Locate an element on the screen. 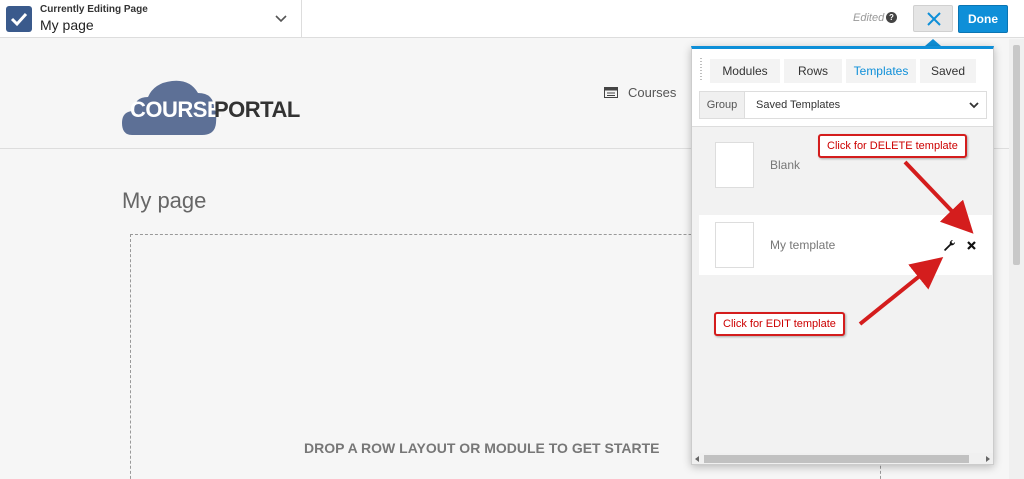 The height and width of the screenshot is (479, 1024). delete-callout: Click for DELETE template is located at coordinates (892, 146).